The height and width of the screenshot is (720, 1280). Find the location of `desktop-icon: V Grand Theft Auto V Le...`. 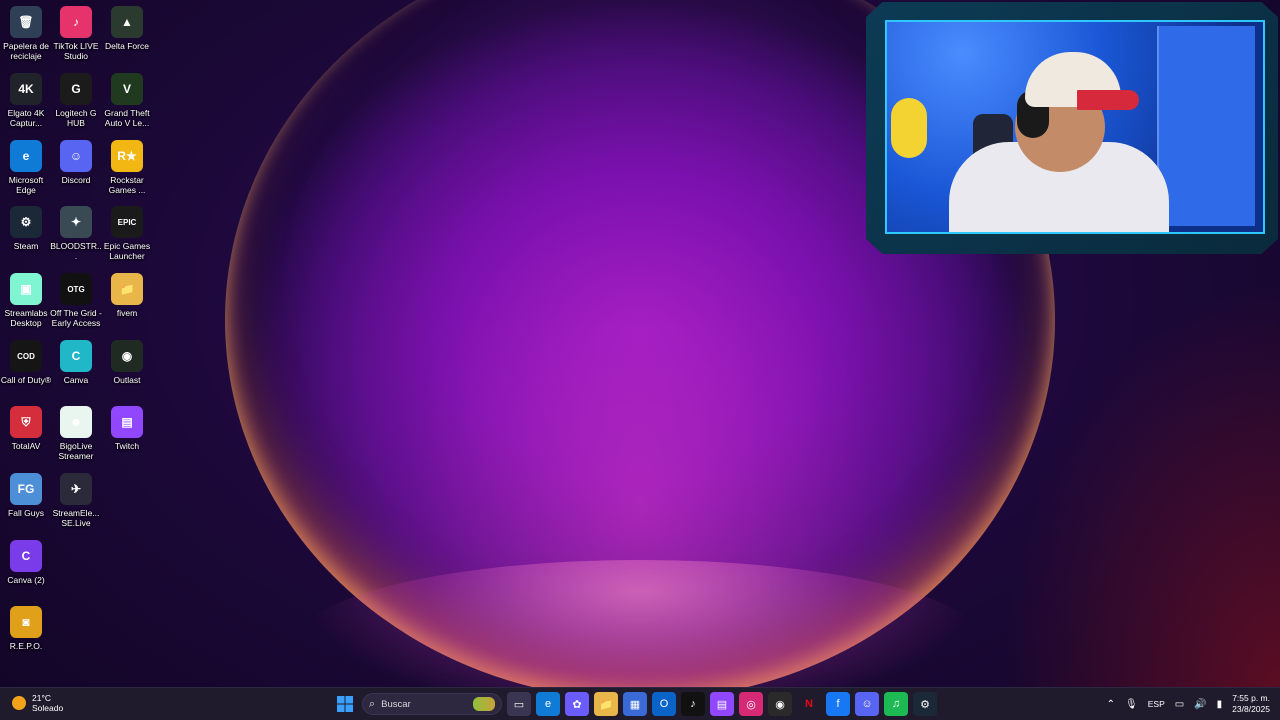

desktop-icon: V Grand Theft Auto V Le... is located at coordinates (127, 98).